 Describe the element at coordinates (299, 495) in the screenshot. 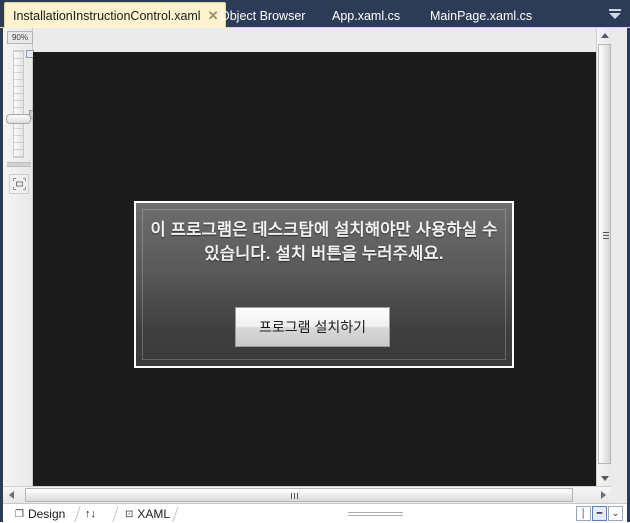

I see `horizontal-scroll-thumb` at that location.